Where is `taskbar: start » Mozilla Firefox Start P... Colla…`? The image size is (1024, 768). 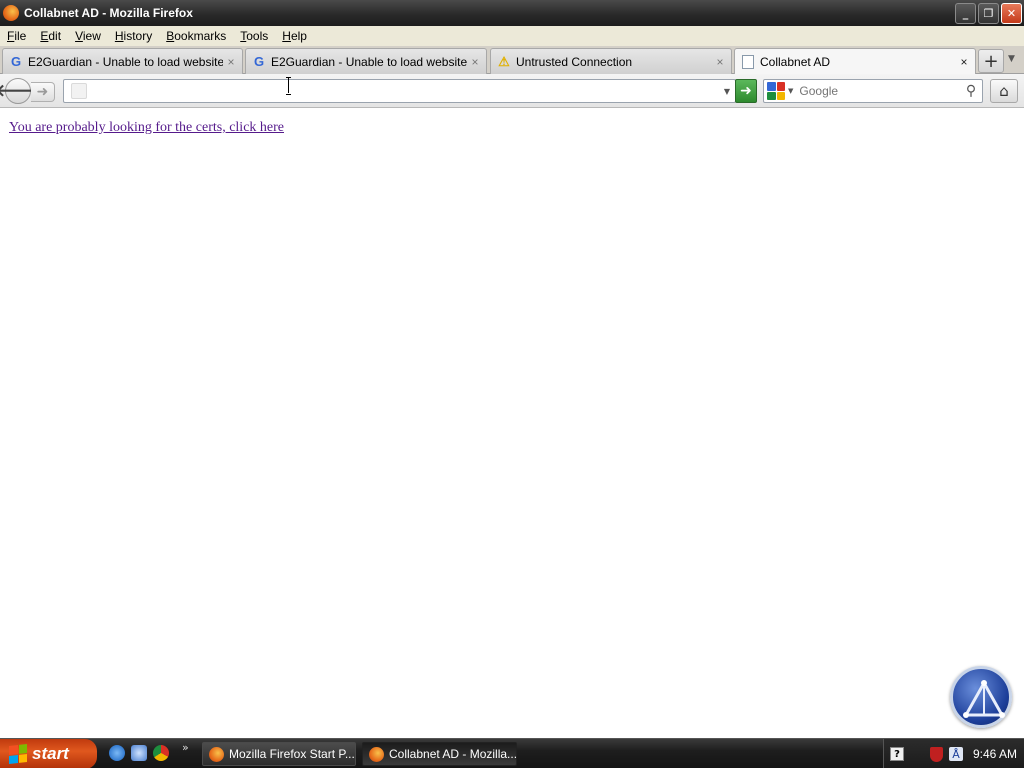
taskbar: start » Mozilla Firefox Start P... Colla… is located at coordinates (512, 753).